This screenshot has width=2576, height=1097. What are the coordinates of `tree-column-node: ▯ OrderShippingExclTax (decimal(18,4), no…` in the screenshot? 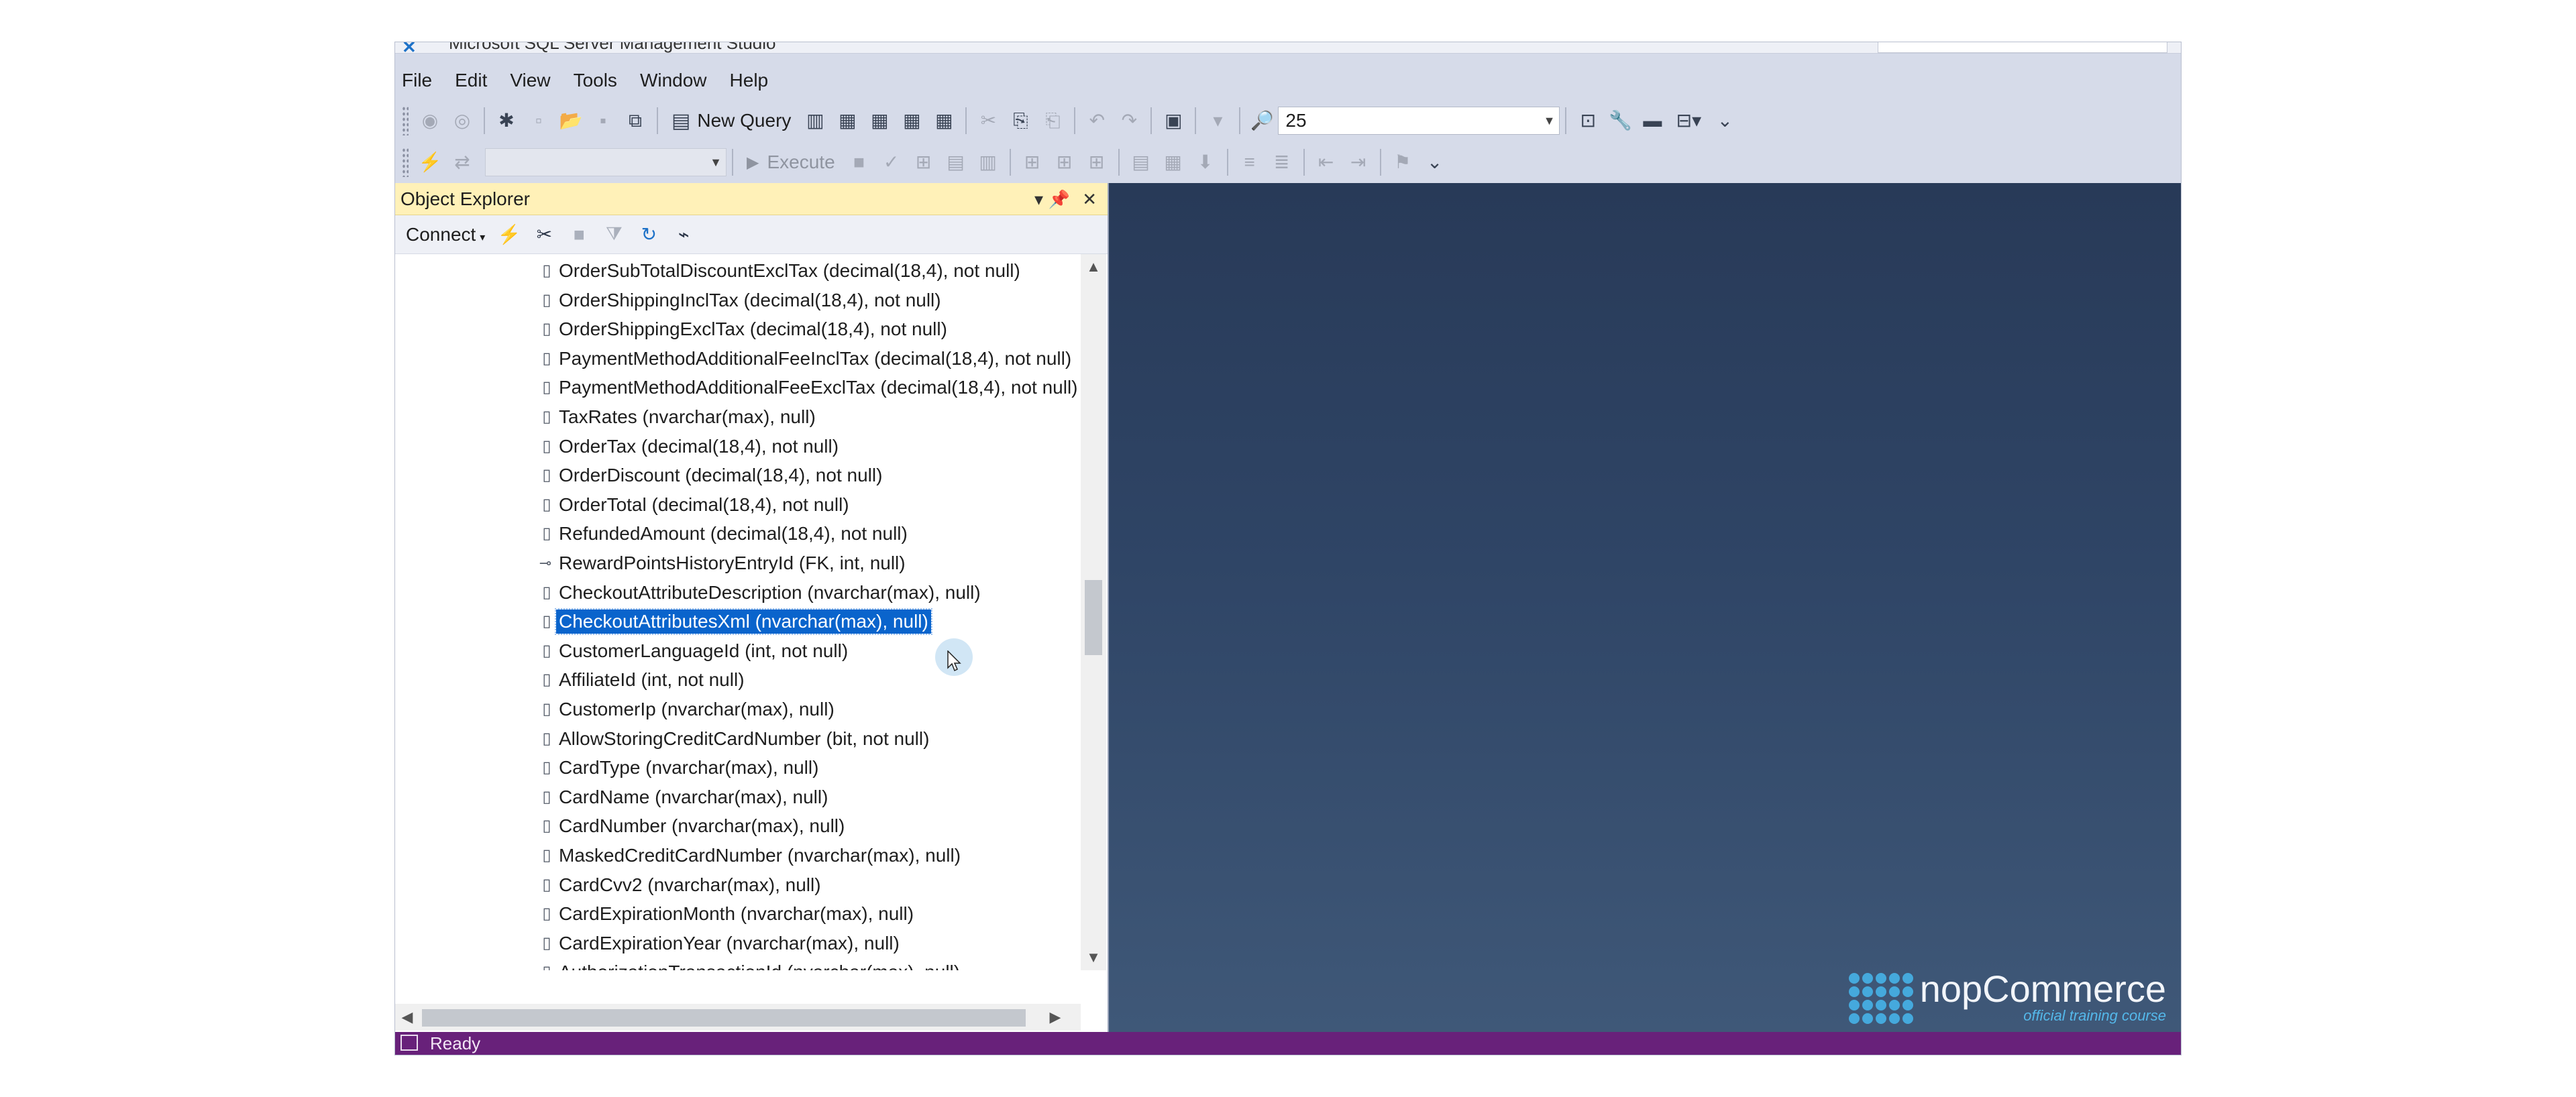 It's located at (738, 329).